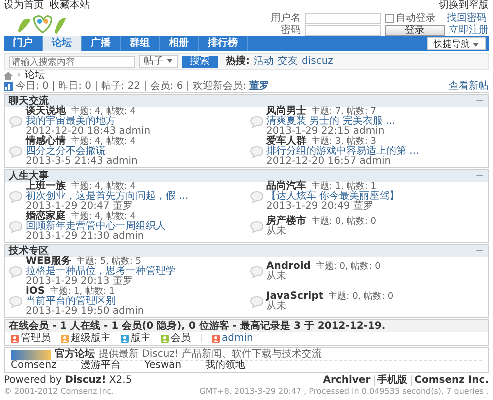 The height and width of the screenshot is (400, 493). Describe the element at coordinates (449, 380) in the screenshot. I see `footer-link: Comsenz Inc.` at that location.